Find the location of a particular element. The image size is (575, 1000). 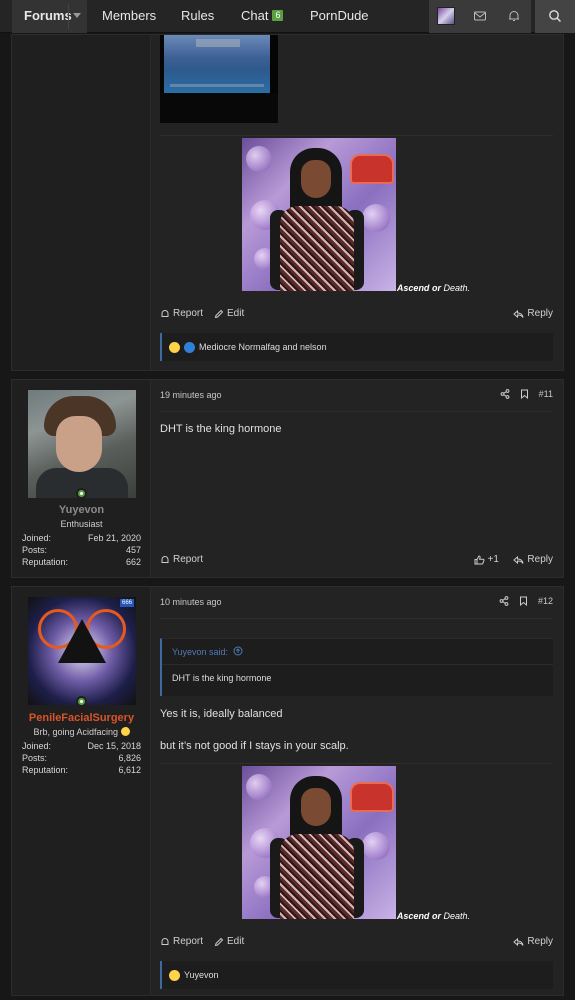

user-avatar: 666 is located at coordinates (82, 651).